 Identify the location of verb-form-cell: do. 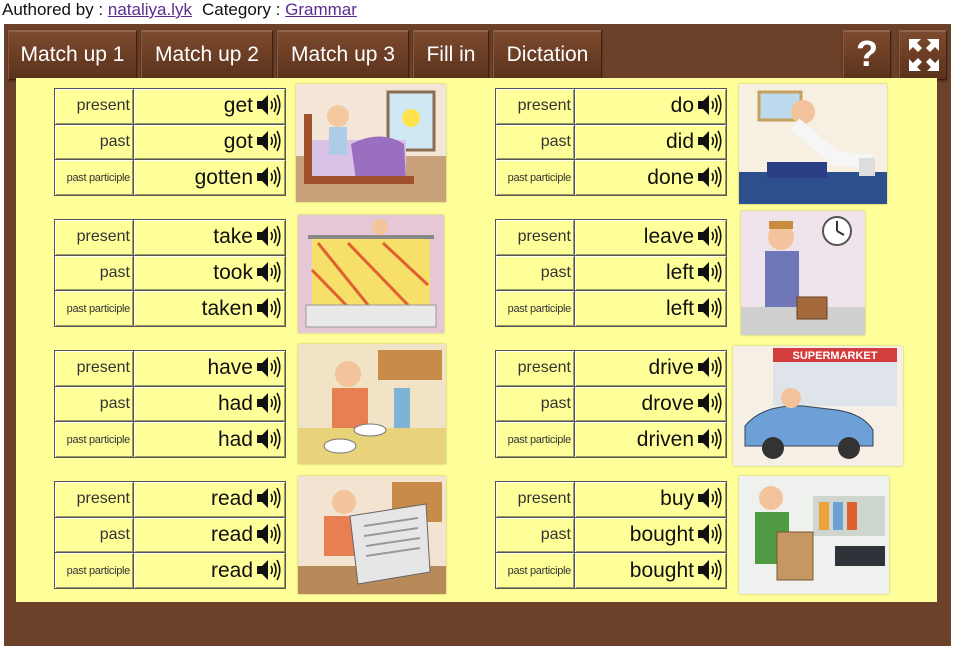
(650, 106).